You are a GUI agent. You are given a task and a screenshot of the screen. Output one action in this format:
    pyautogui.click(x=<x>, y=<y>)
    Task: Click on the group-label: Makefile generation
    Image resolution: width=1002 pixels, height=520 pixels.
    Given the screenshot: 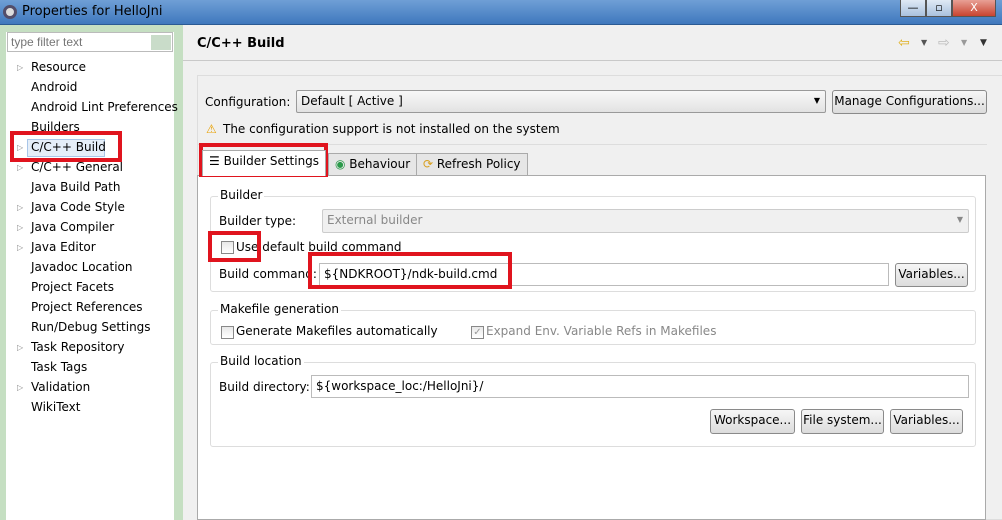 What is the action you would take?
    pyautogui.click(x=279, y=309)
    